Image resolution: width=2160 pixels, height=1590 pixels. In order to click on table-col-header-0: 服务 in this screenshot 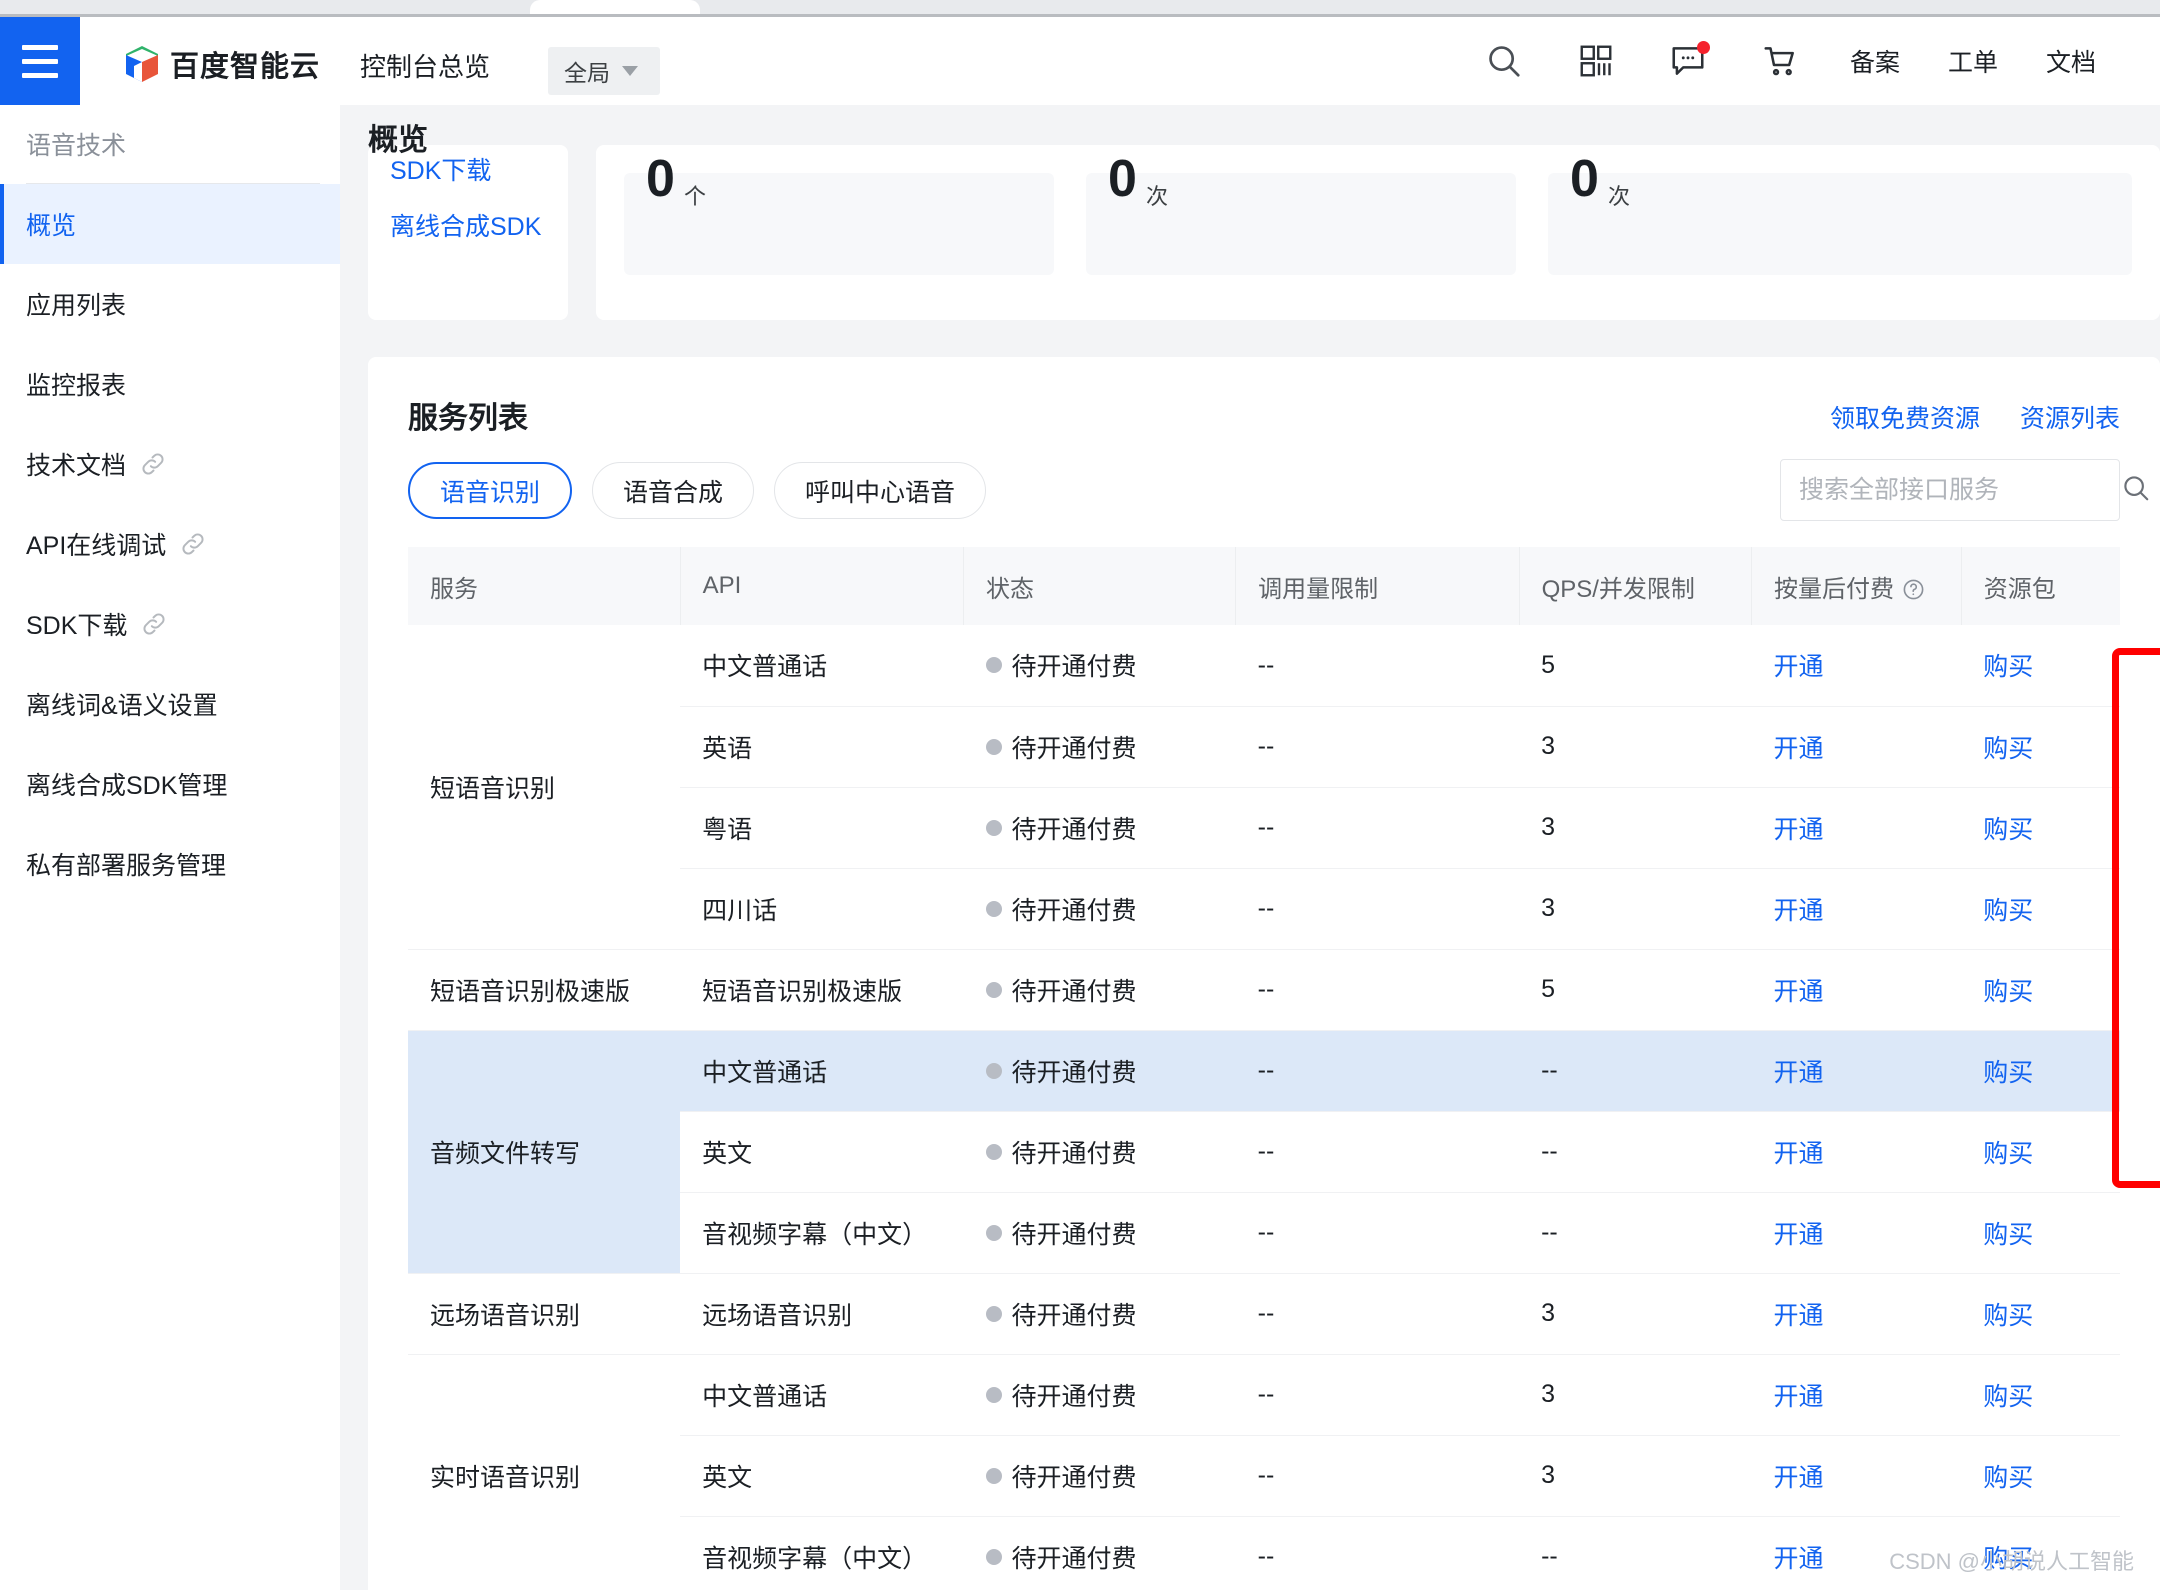, I will do `click(544, 586)`.